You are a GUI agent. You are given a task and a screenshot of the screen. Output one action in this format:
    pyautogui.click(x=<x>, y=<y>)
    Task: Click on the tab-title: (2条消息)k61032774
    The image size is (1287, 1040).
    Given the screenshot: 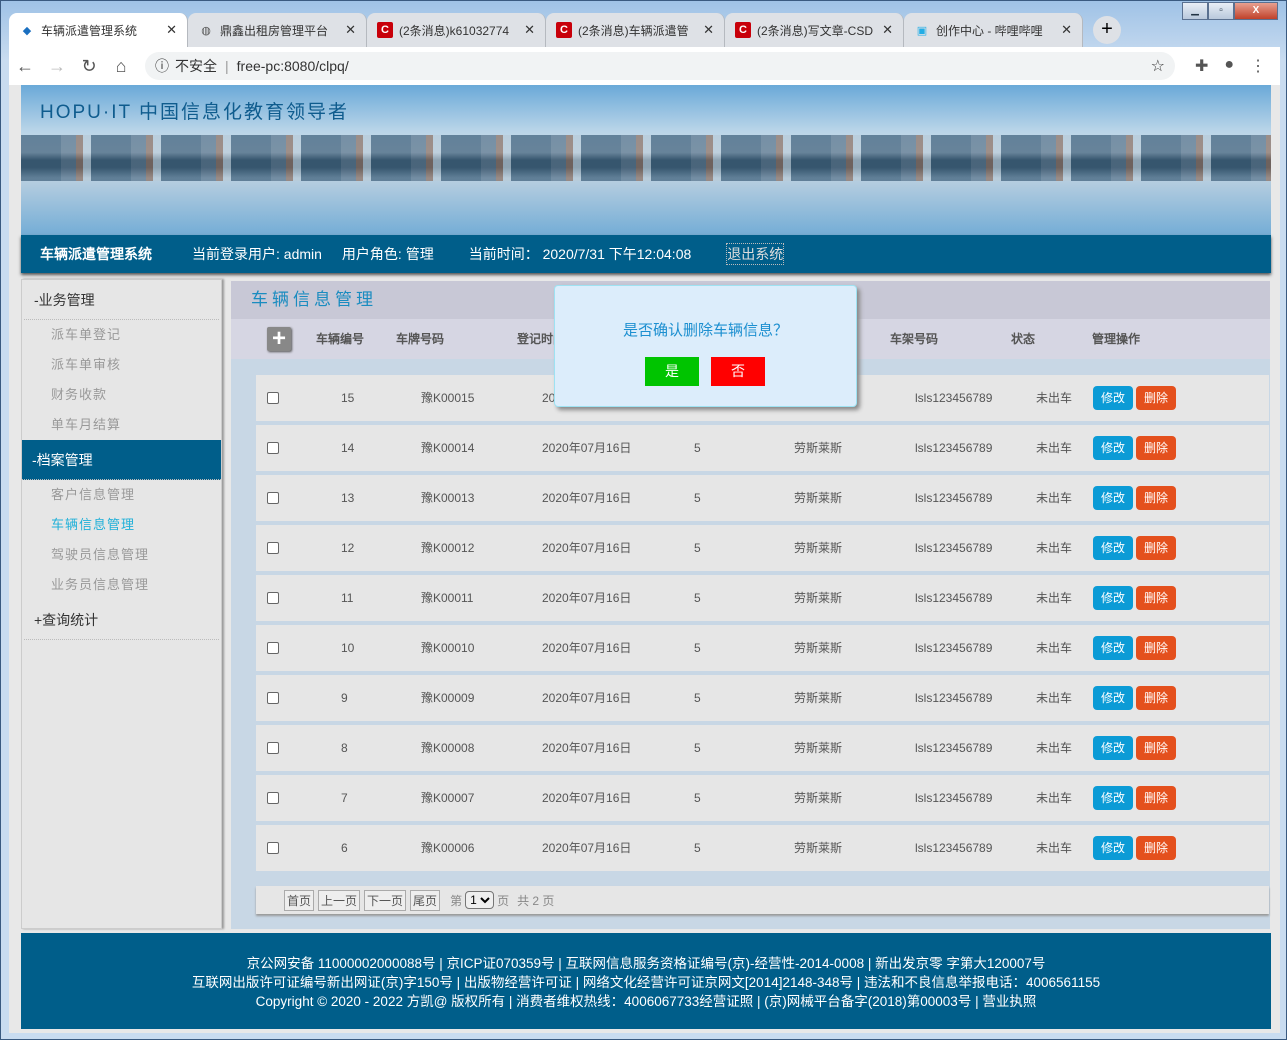 What is the action you would take?
    pyautogui.click(x=454, y=30)
    